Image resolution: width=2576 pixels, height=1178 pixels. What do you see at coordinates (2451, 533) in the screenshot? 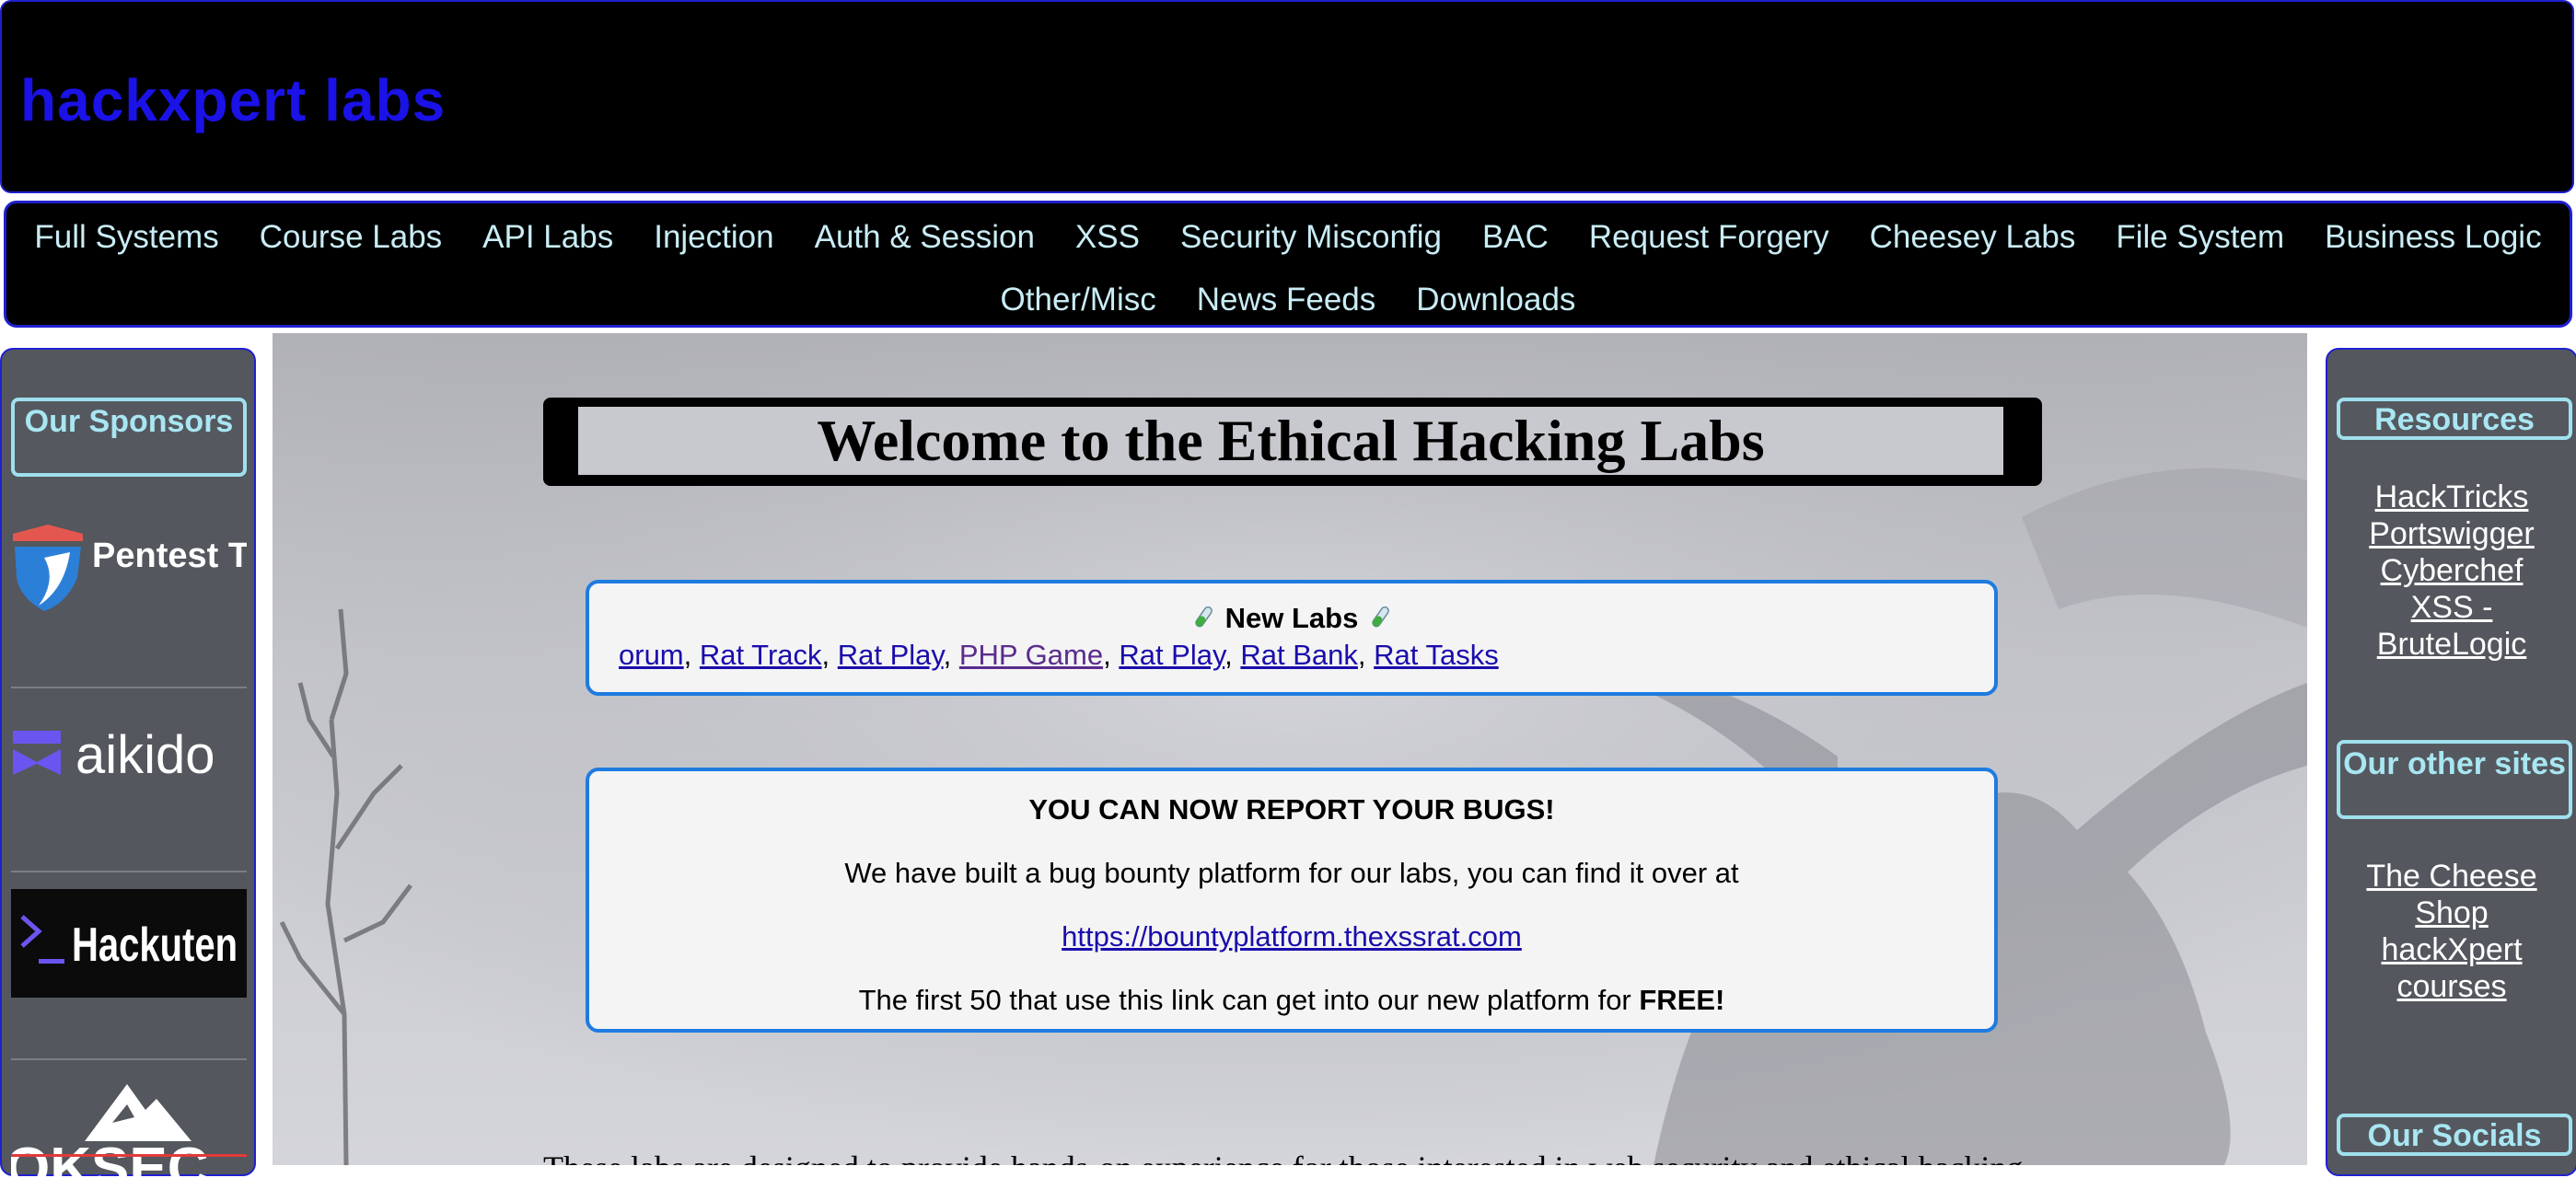
I see `resource-link-portswigger: Portswigger` at bounding box center [2451, 533].